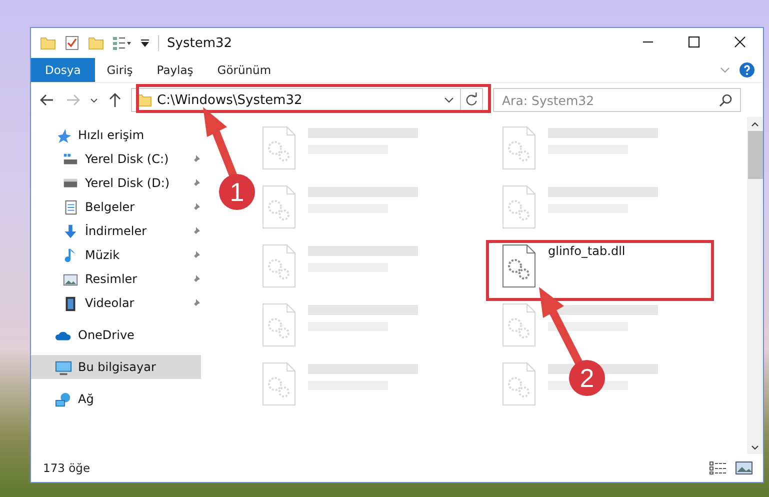 This screenshot has height=497, width=769. Describe the element at coordinates (72, 43) in the screenshot. I see `properties-icon` at that location.